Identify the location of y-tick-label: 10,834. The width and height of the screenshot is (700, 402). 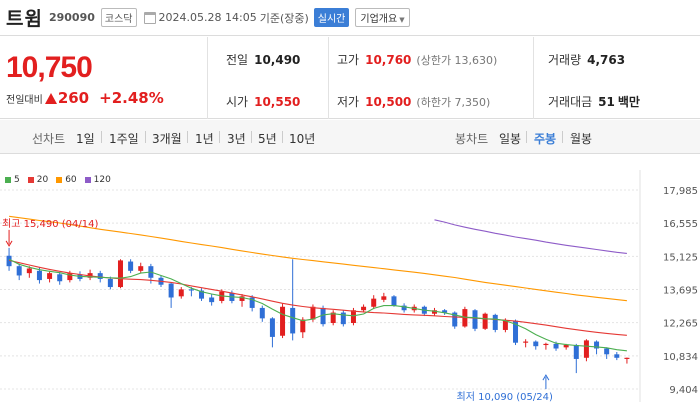
(680, 357).